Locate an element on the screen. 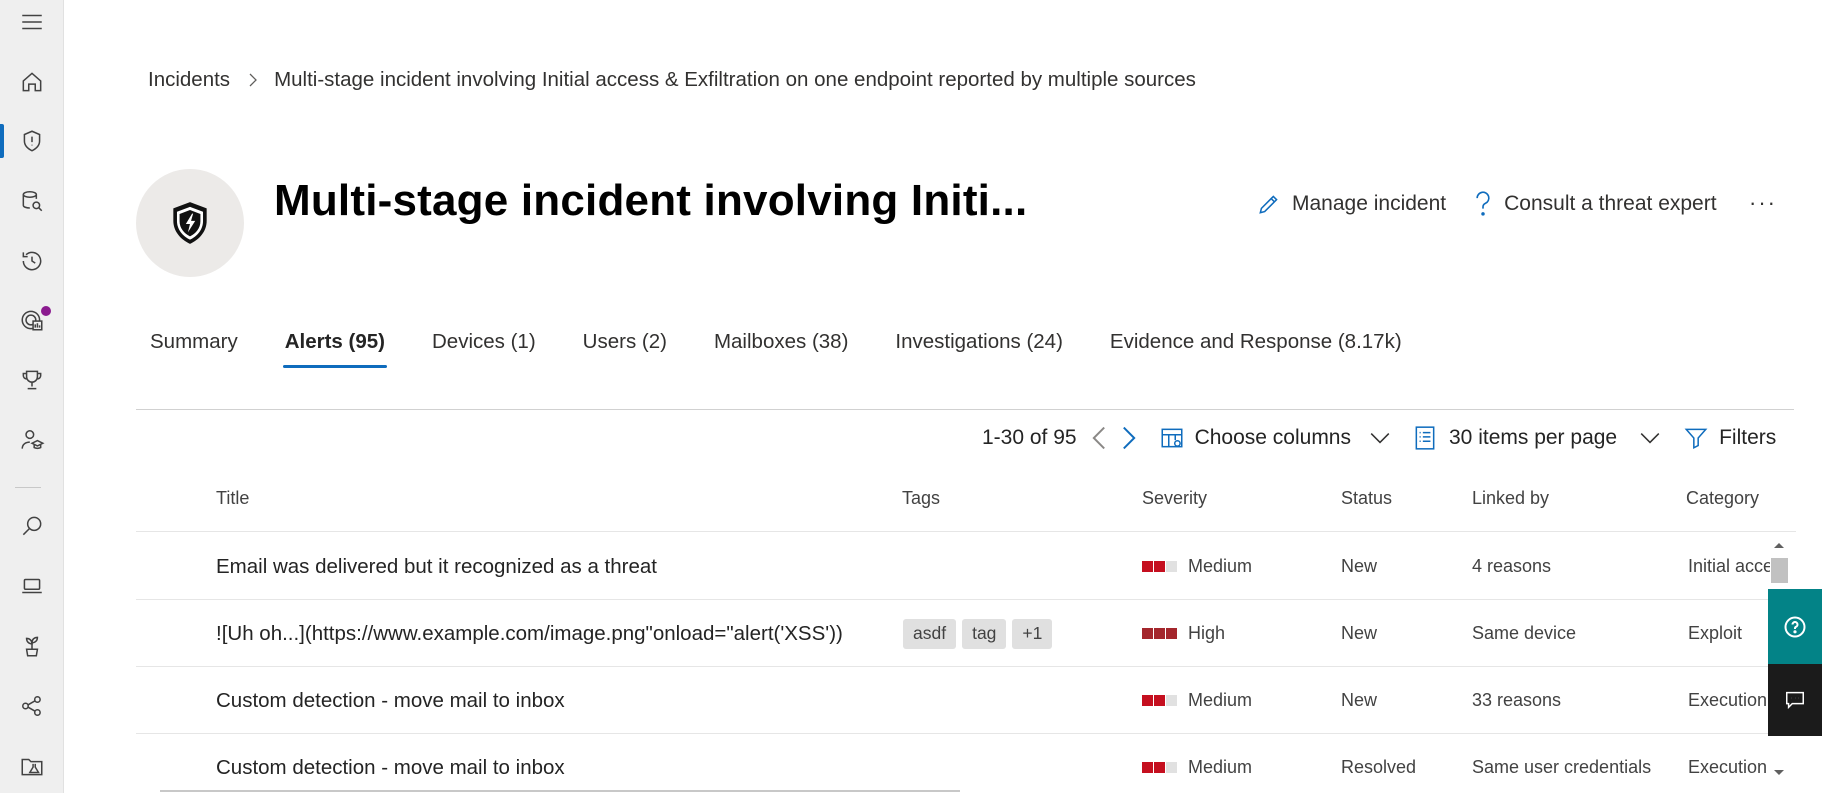 The height and width of the screenshot is (793, 1822). previous-page-icon is located at coordinates (1099, 438).